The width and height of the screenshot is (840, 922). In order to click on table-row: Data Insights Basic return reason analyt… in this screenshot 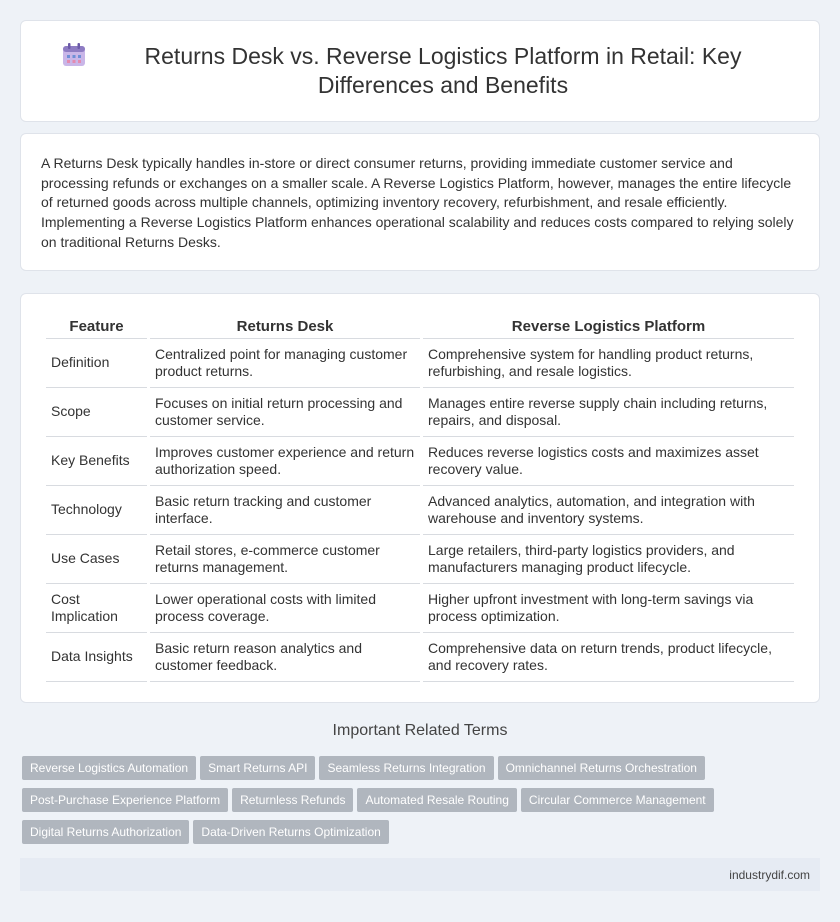, I will do `click(420, 657)`.